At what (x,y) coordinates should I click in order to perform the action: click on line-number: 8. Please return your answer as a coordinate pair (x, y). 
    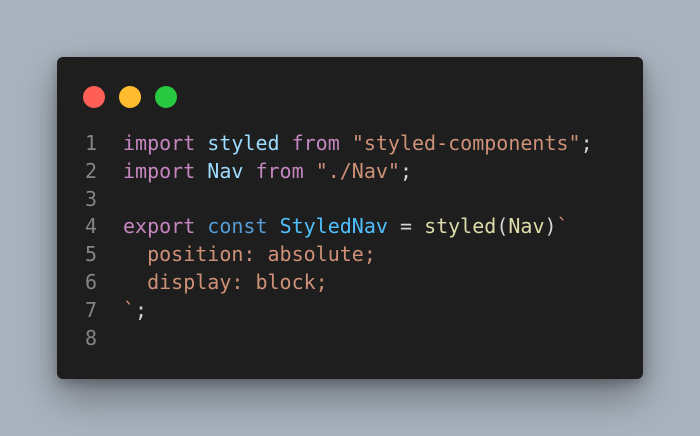
    Looking at the image, I should click on (90, 337).